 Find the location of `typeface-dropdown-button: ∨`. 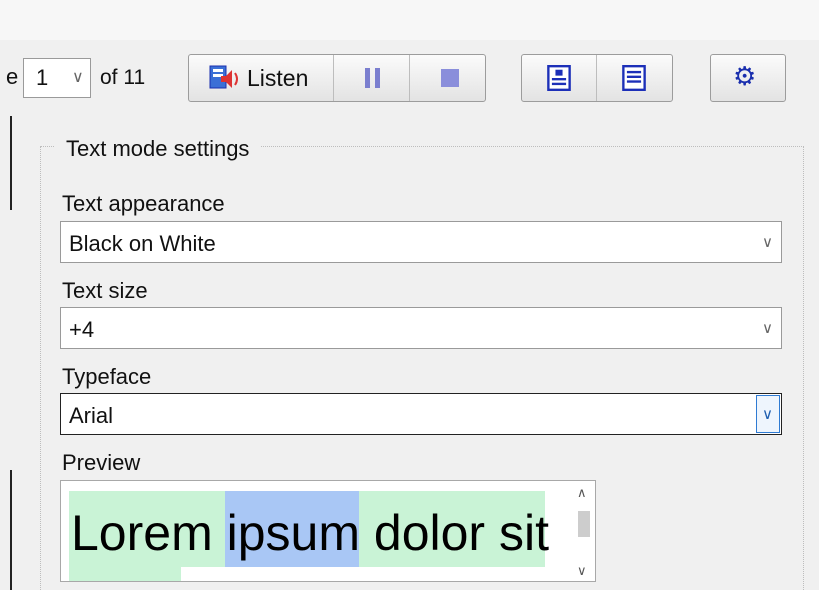

typeface-dropdown-button: ∨ is located at coordinates (768, 414).